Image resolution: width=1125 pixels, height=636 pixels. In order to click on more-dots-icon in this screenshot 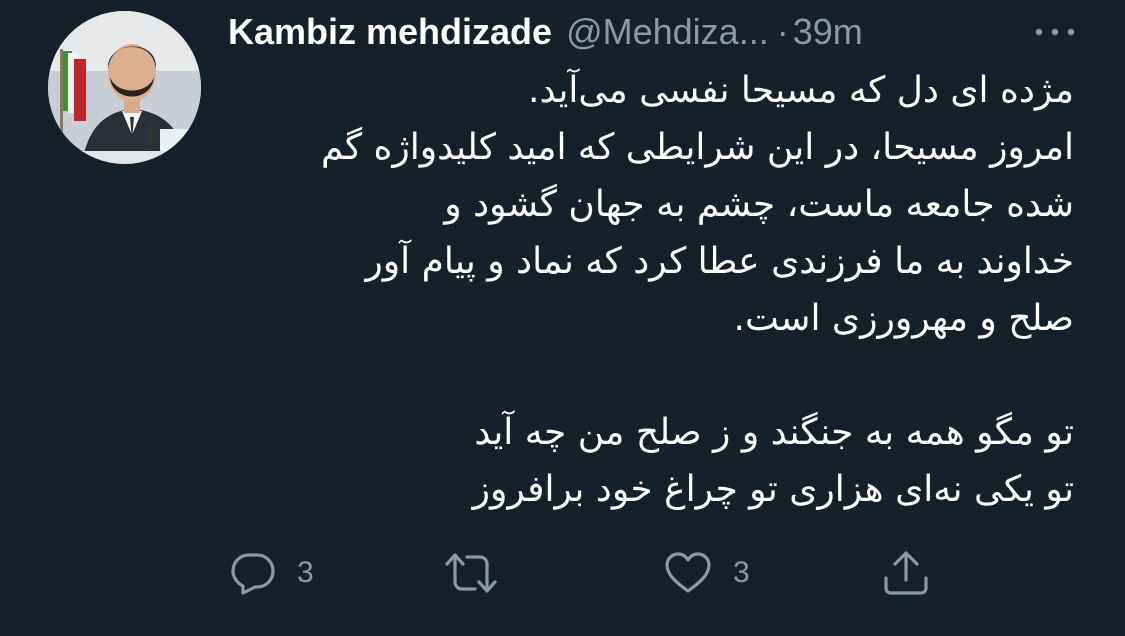, I will do `click(1055, 32)`.